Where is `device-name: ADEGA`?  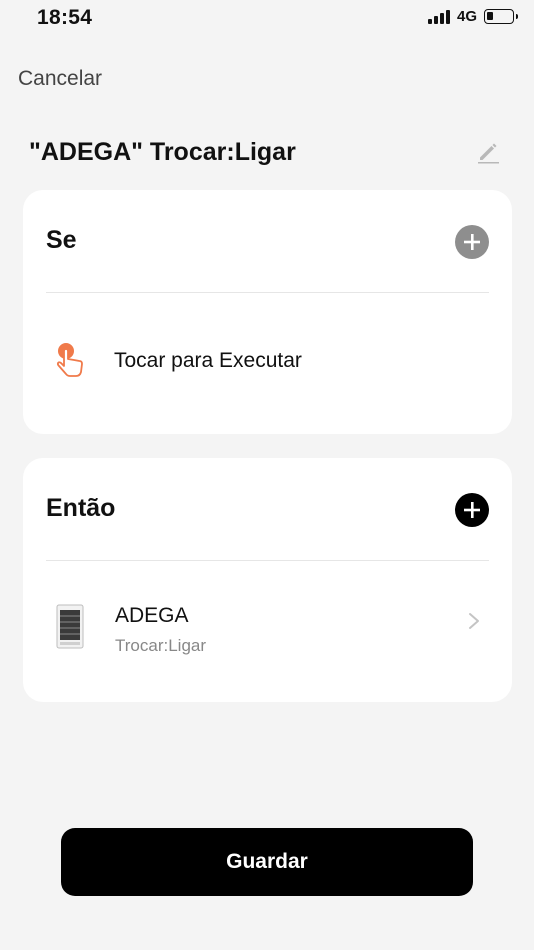 device-name: ADEGA is located at coordinates (152, 615).